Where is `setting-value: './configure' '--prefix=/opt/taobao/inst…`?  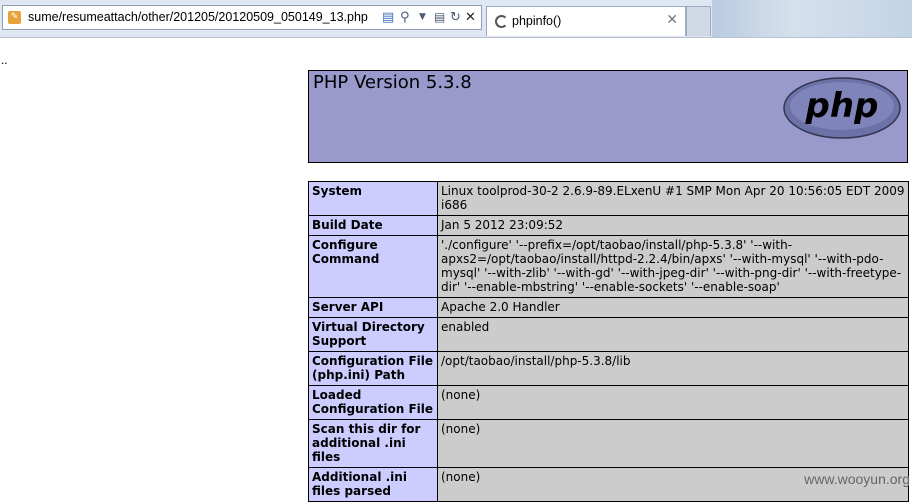
setting-value: './configure' '--prefix=/opt/taobao/inst… is located at coordinates (673, 266).